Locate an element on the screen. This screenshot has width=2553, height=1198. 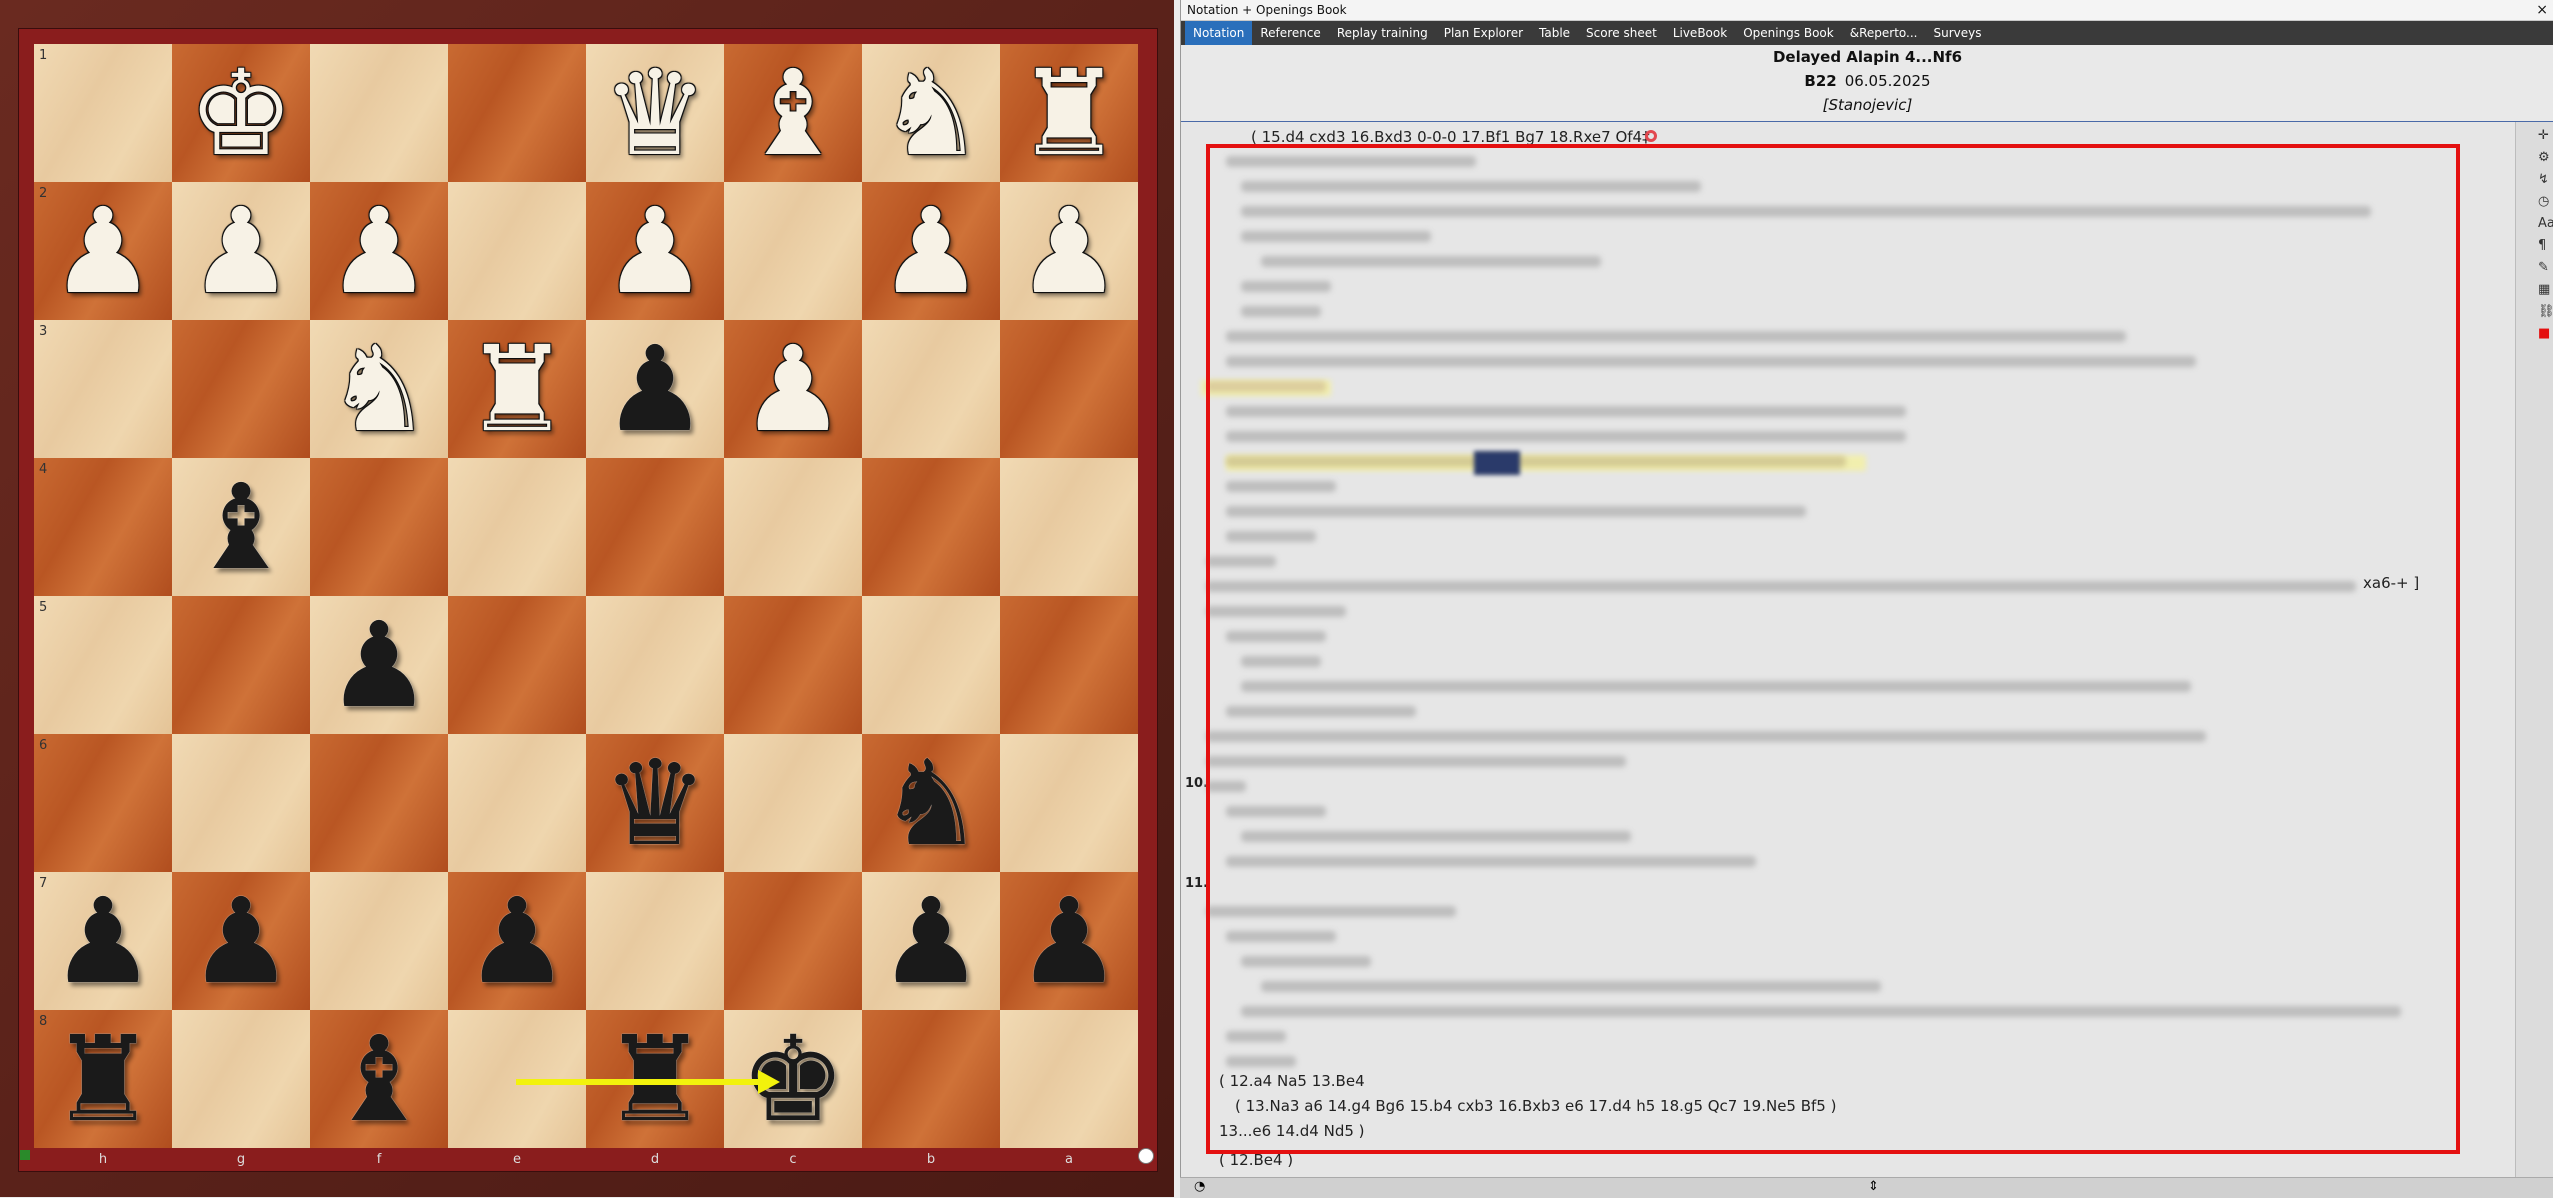
square-h2: 2 ♟ is located at coordinates (103, 251).